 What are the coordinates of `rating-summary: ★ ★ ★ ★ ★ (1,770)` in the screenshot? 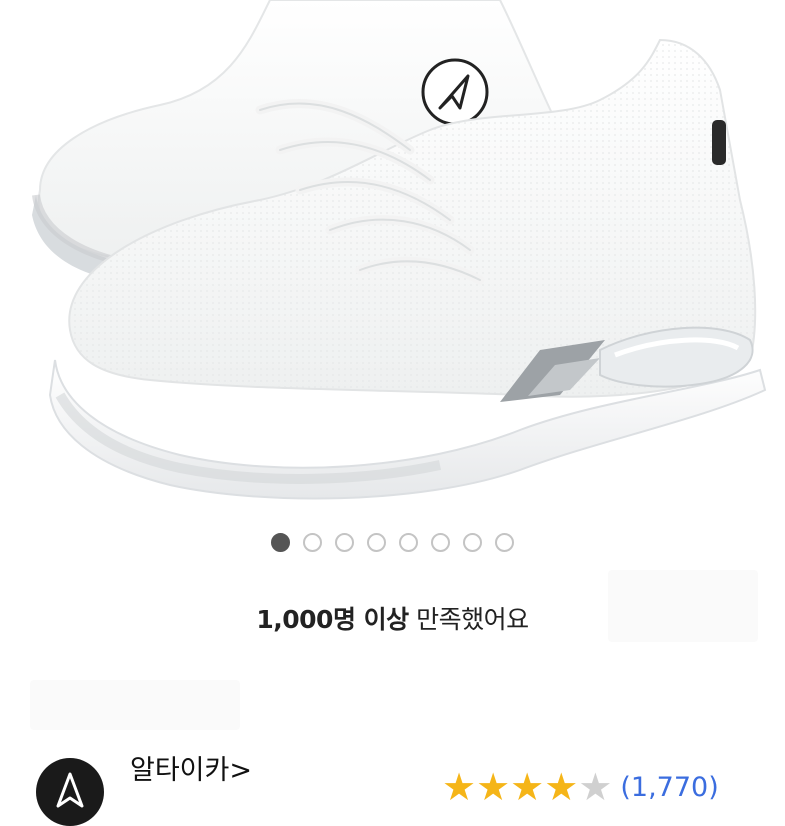 It's located at (580, 787).